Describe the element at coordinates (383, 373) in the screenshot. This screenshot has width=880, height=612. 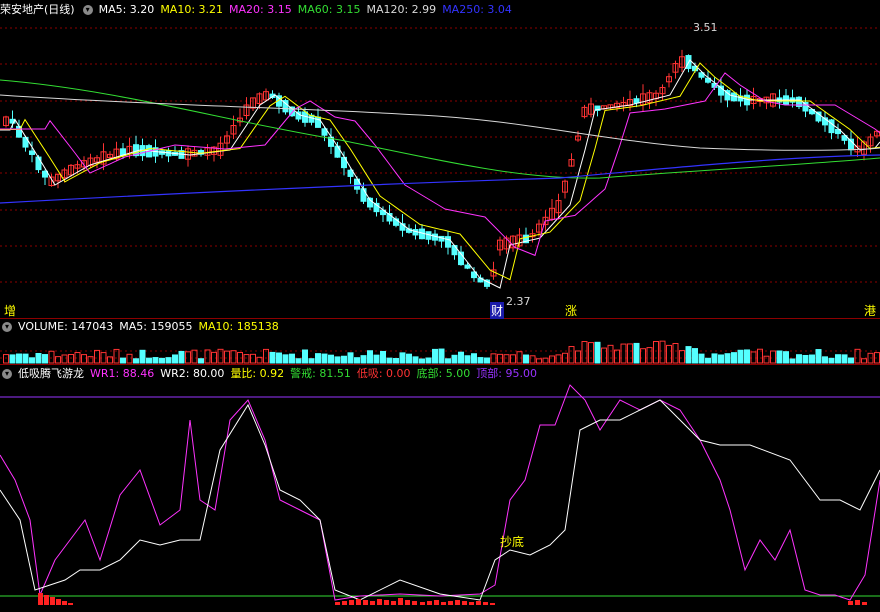
I see `dixi-label: 低吸: 0.00` at that location.